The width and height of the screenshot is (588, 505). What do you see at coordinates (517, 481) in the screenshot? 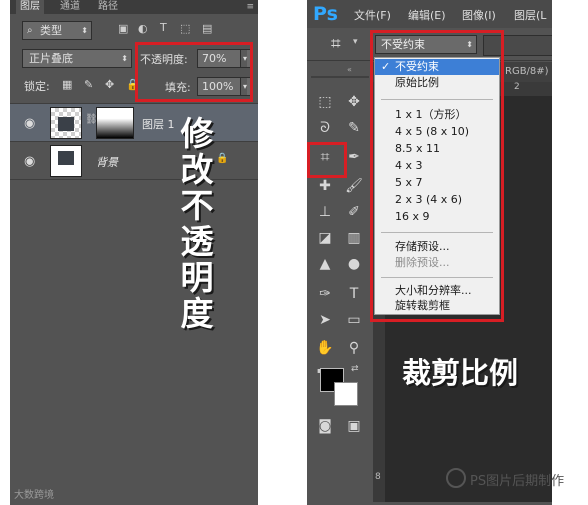
I see `watermark-right: PS图片后期制作` at bounding box center [517, 481].